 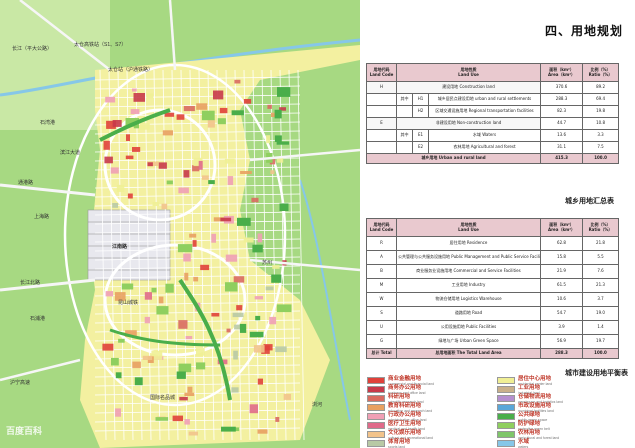 What do you see at coordinates (131, 70) in the screenshot?
I see `map-label: 太仓站（沪通铁路）` at bounding box center [131, 70].